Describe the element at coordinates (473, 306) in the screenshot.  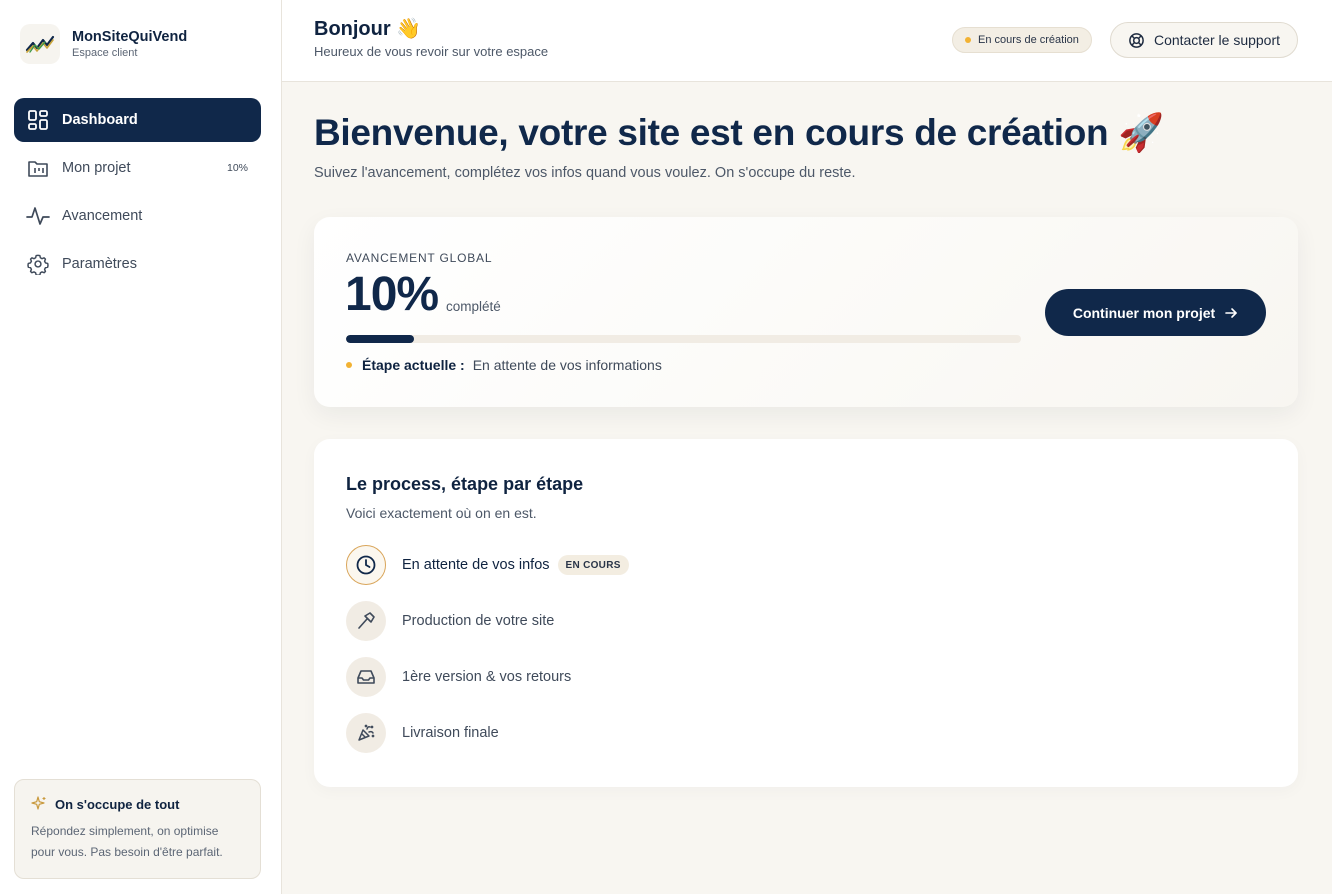
I see `progress-unit: complété` at that location.